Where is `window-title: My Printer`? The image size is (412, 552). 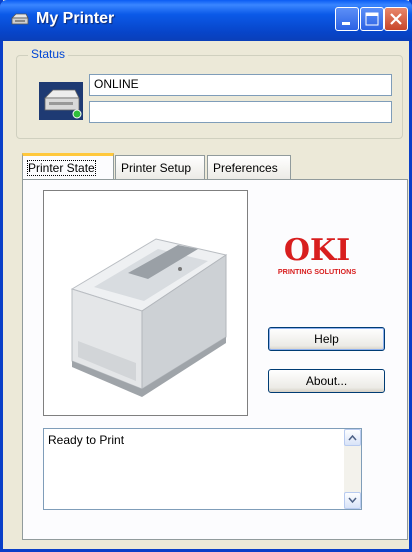
window-title: My Printer is located at coordinates (75, 18).